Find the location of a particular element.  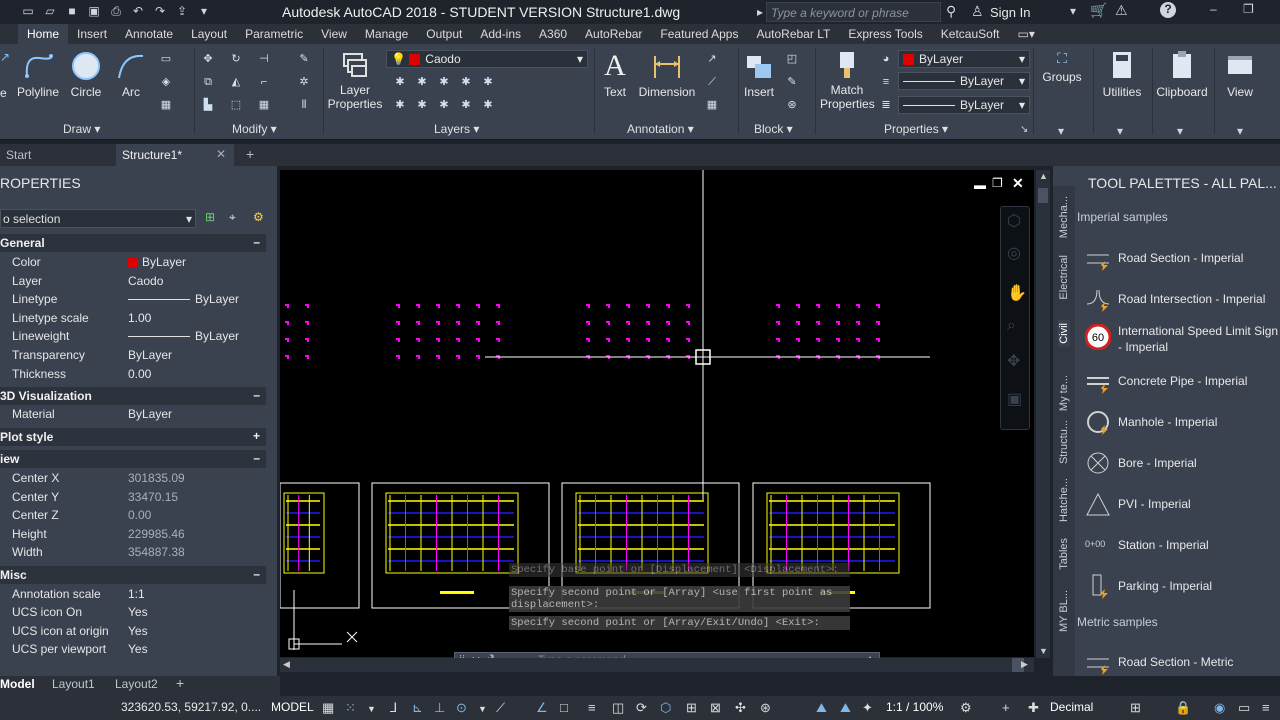

prop-row-thickness: Thickness 0.00 is located at coordinates (133, 374).